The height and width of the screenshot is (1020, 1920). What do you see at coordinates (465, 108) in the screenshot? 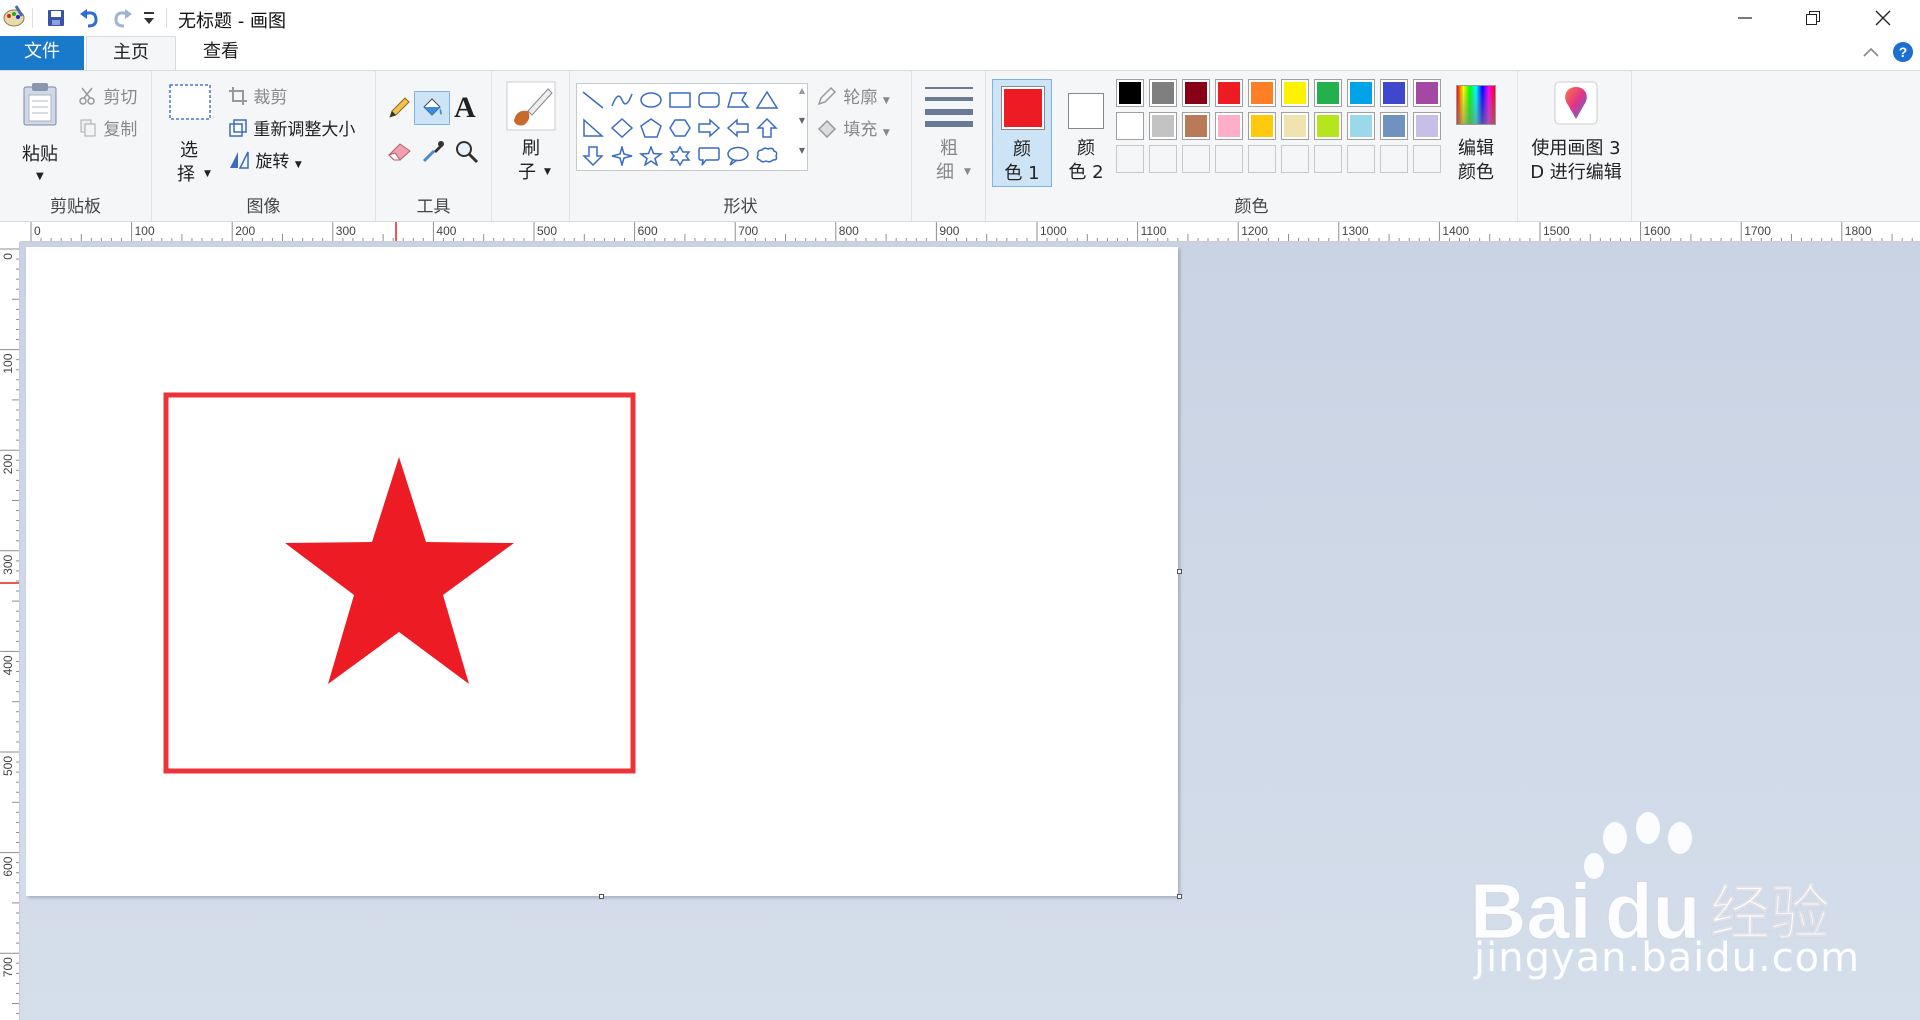
I see `text-tool-icon: A` at bounding box center [465, 108].